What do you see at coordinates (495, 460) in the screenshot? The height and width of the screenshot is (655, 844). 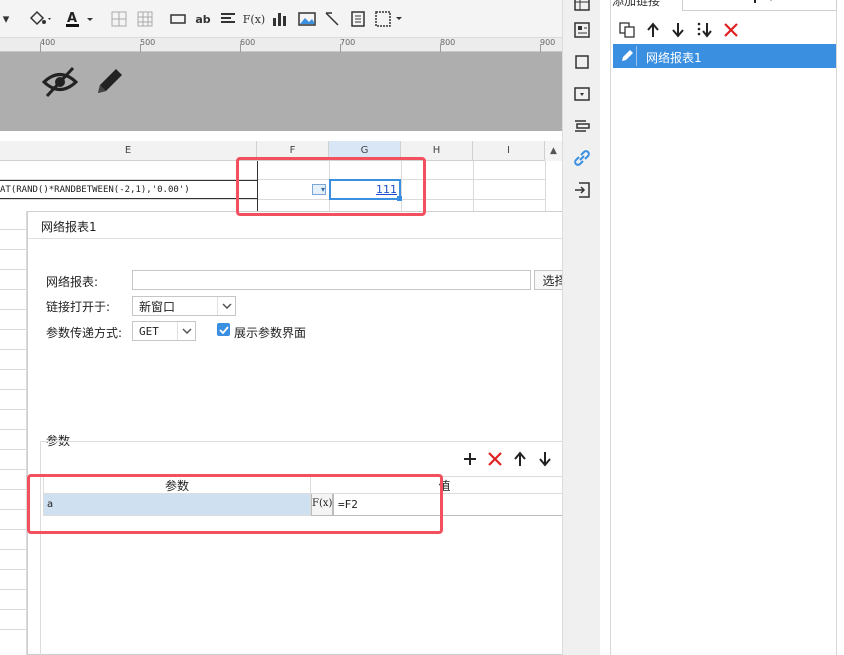 I see `delete-param-icon` at bounding box center [495, 460].